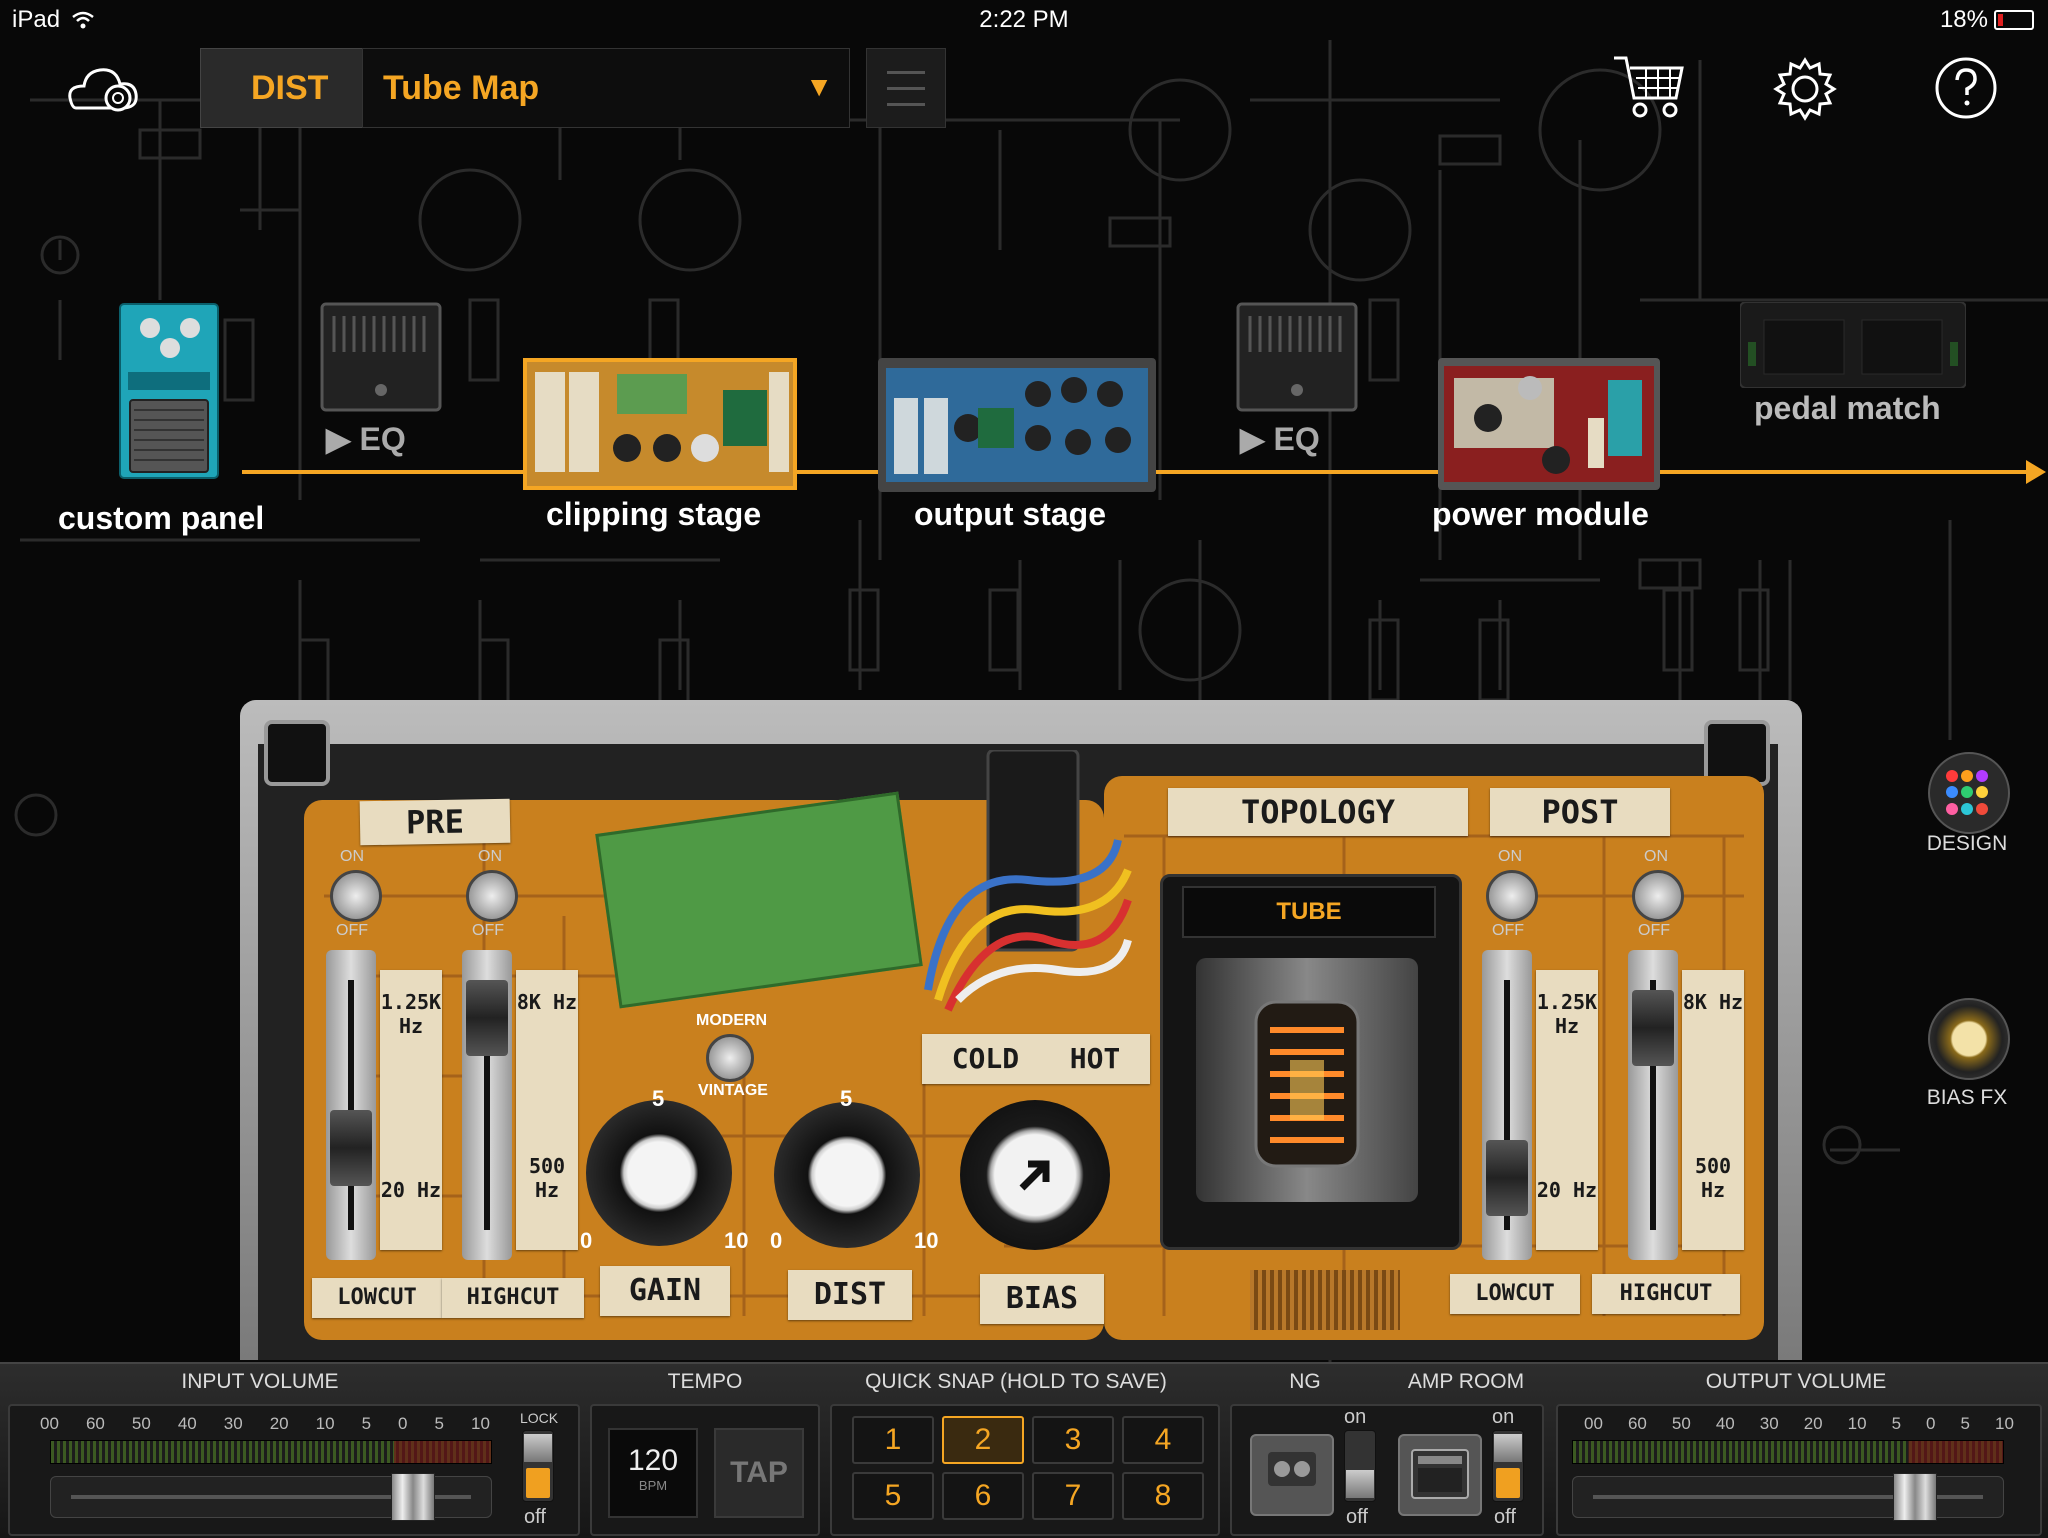  I want to click on chain-module-custom-panel, so click(169, 391).